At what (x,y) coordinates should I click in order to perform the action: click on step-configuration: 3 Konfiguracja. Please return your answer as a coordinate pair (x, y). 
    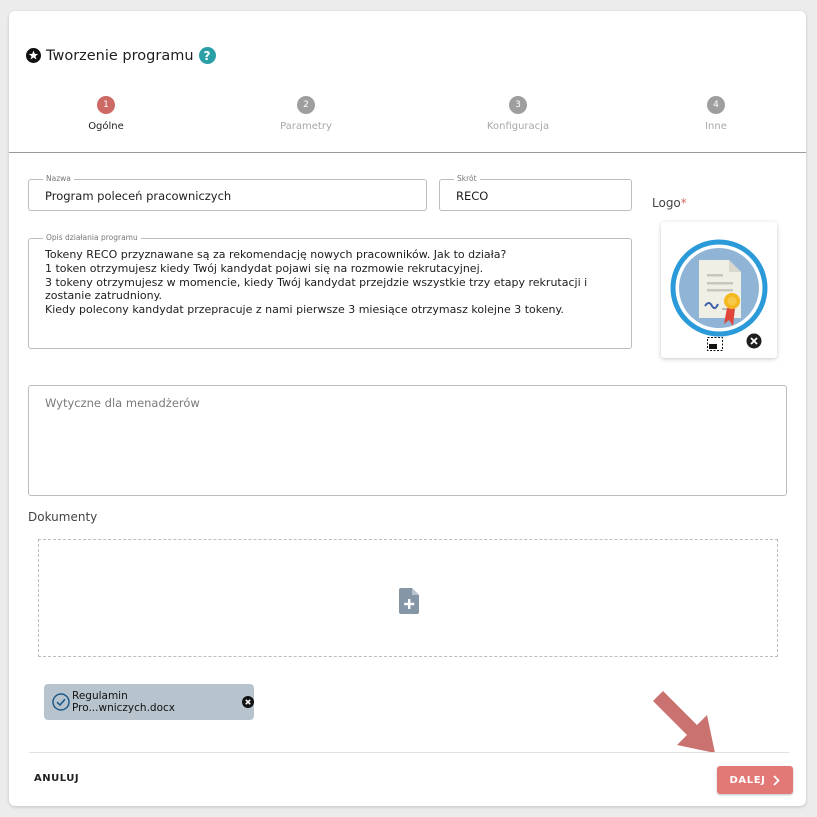
    Looking at the image, I should click on (518, 114).